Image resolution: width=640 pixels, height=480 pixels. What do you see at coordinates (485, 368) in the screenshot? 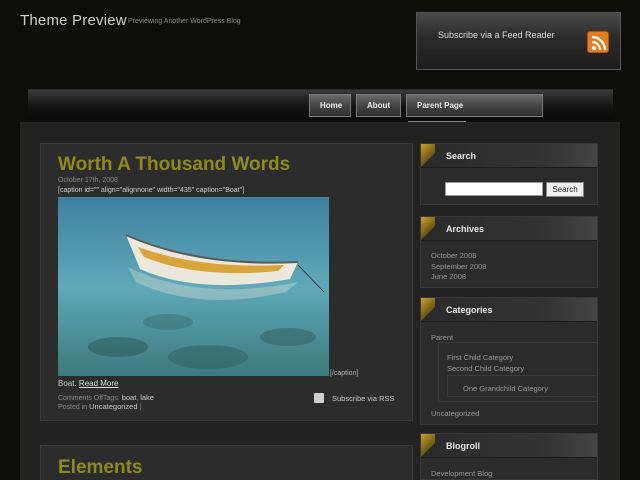
I see `category-link: Second Child Category` at bounding box center [485, 368].